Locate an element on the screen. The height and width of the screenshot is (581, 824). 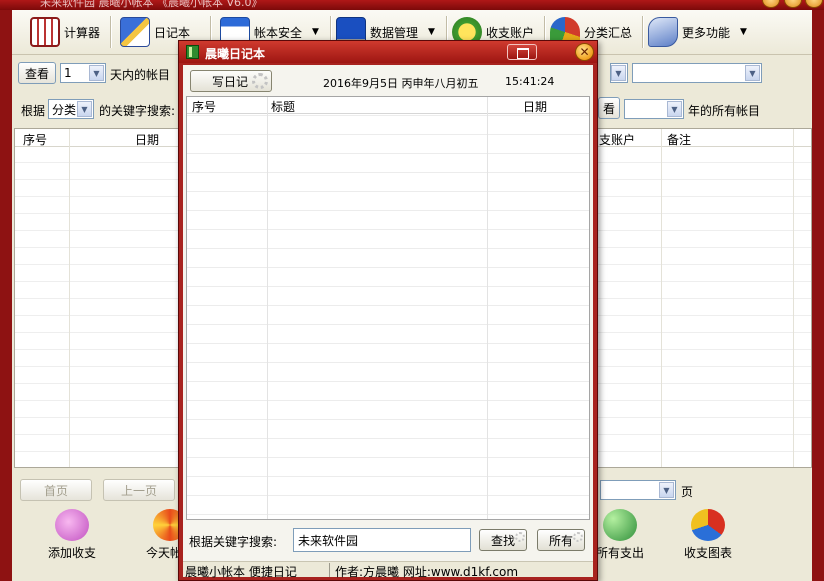
write-diary-button: 写日记 is located at coordinates (231, 81).